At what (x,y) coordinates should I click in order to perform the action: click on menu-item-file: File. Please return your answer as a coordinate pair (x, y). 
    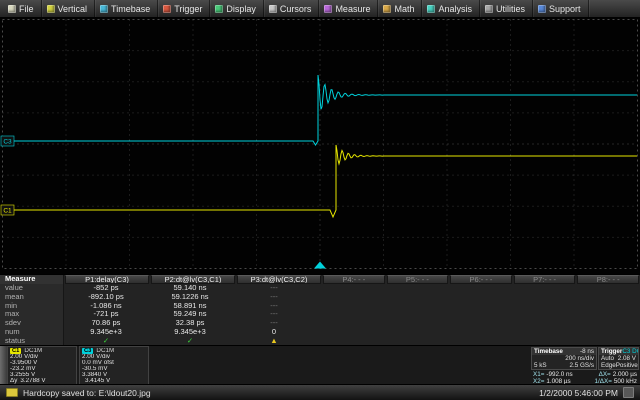
    Looking at the image, I should click on (22, 8).